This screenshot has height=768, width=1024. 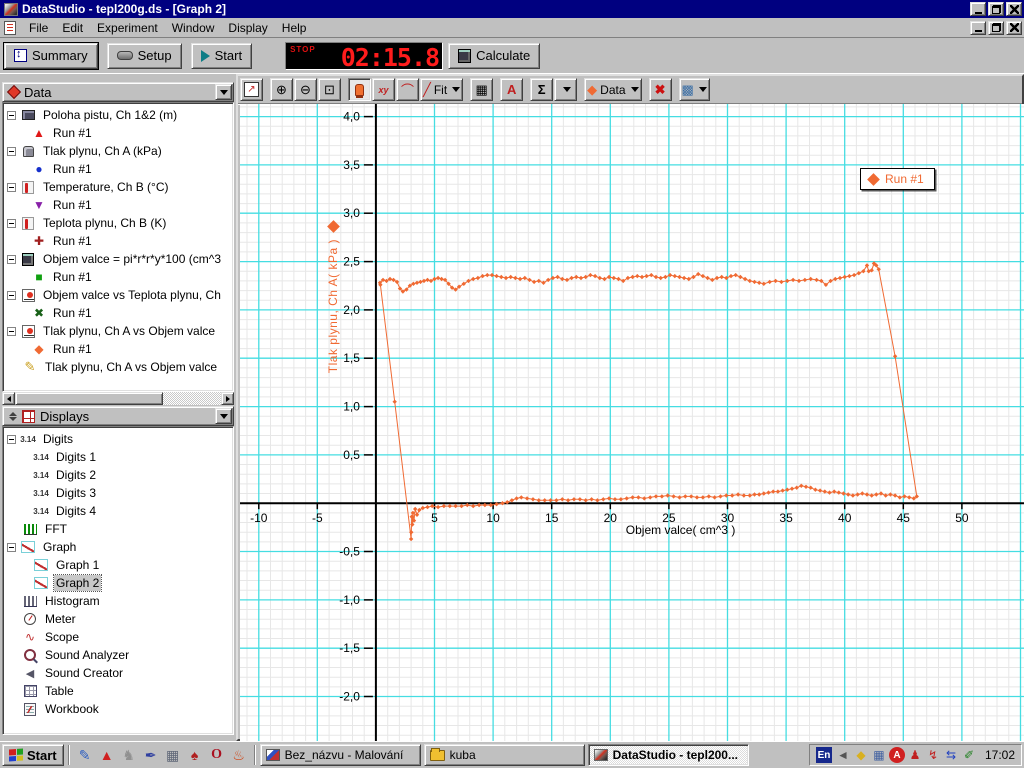 I want to click on data-tree-item: ✎ Tlak plynu, Ch A vs Objem valce, so click(x=118, y=367).